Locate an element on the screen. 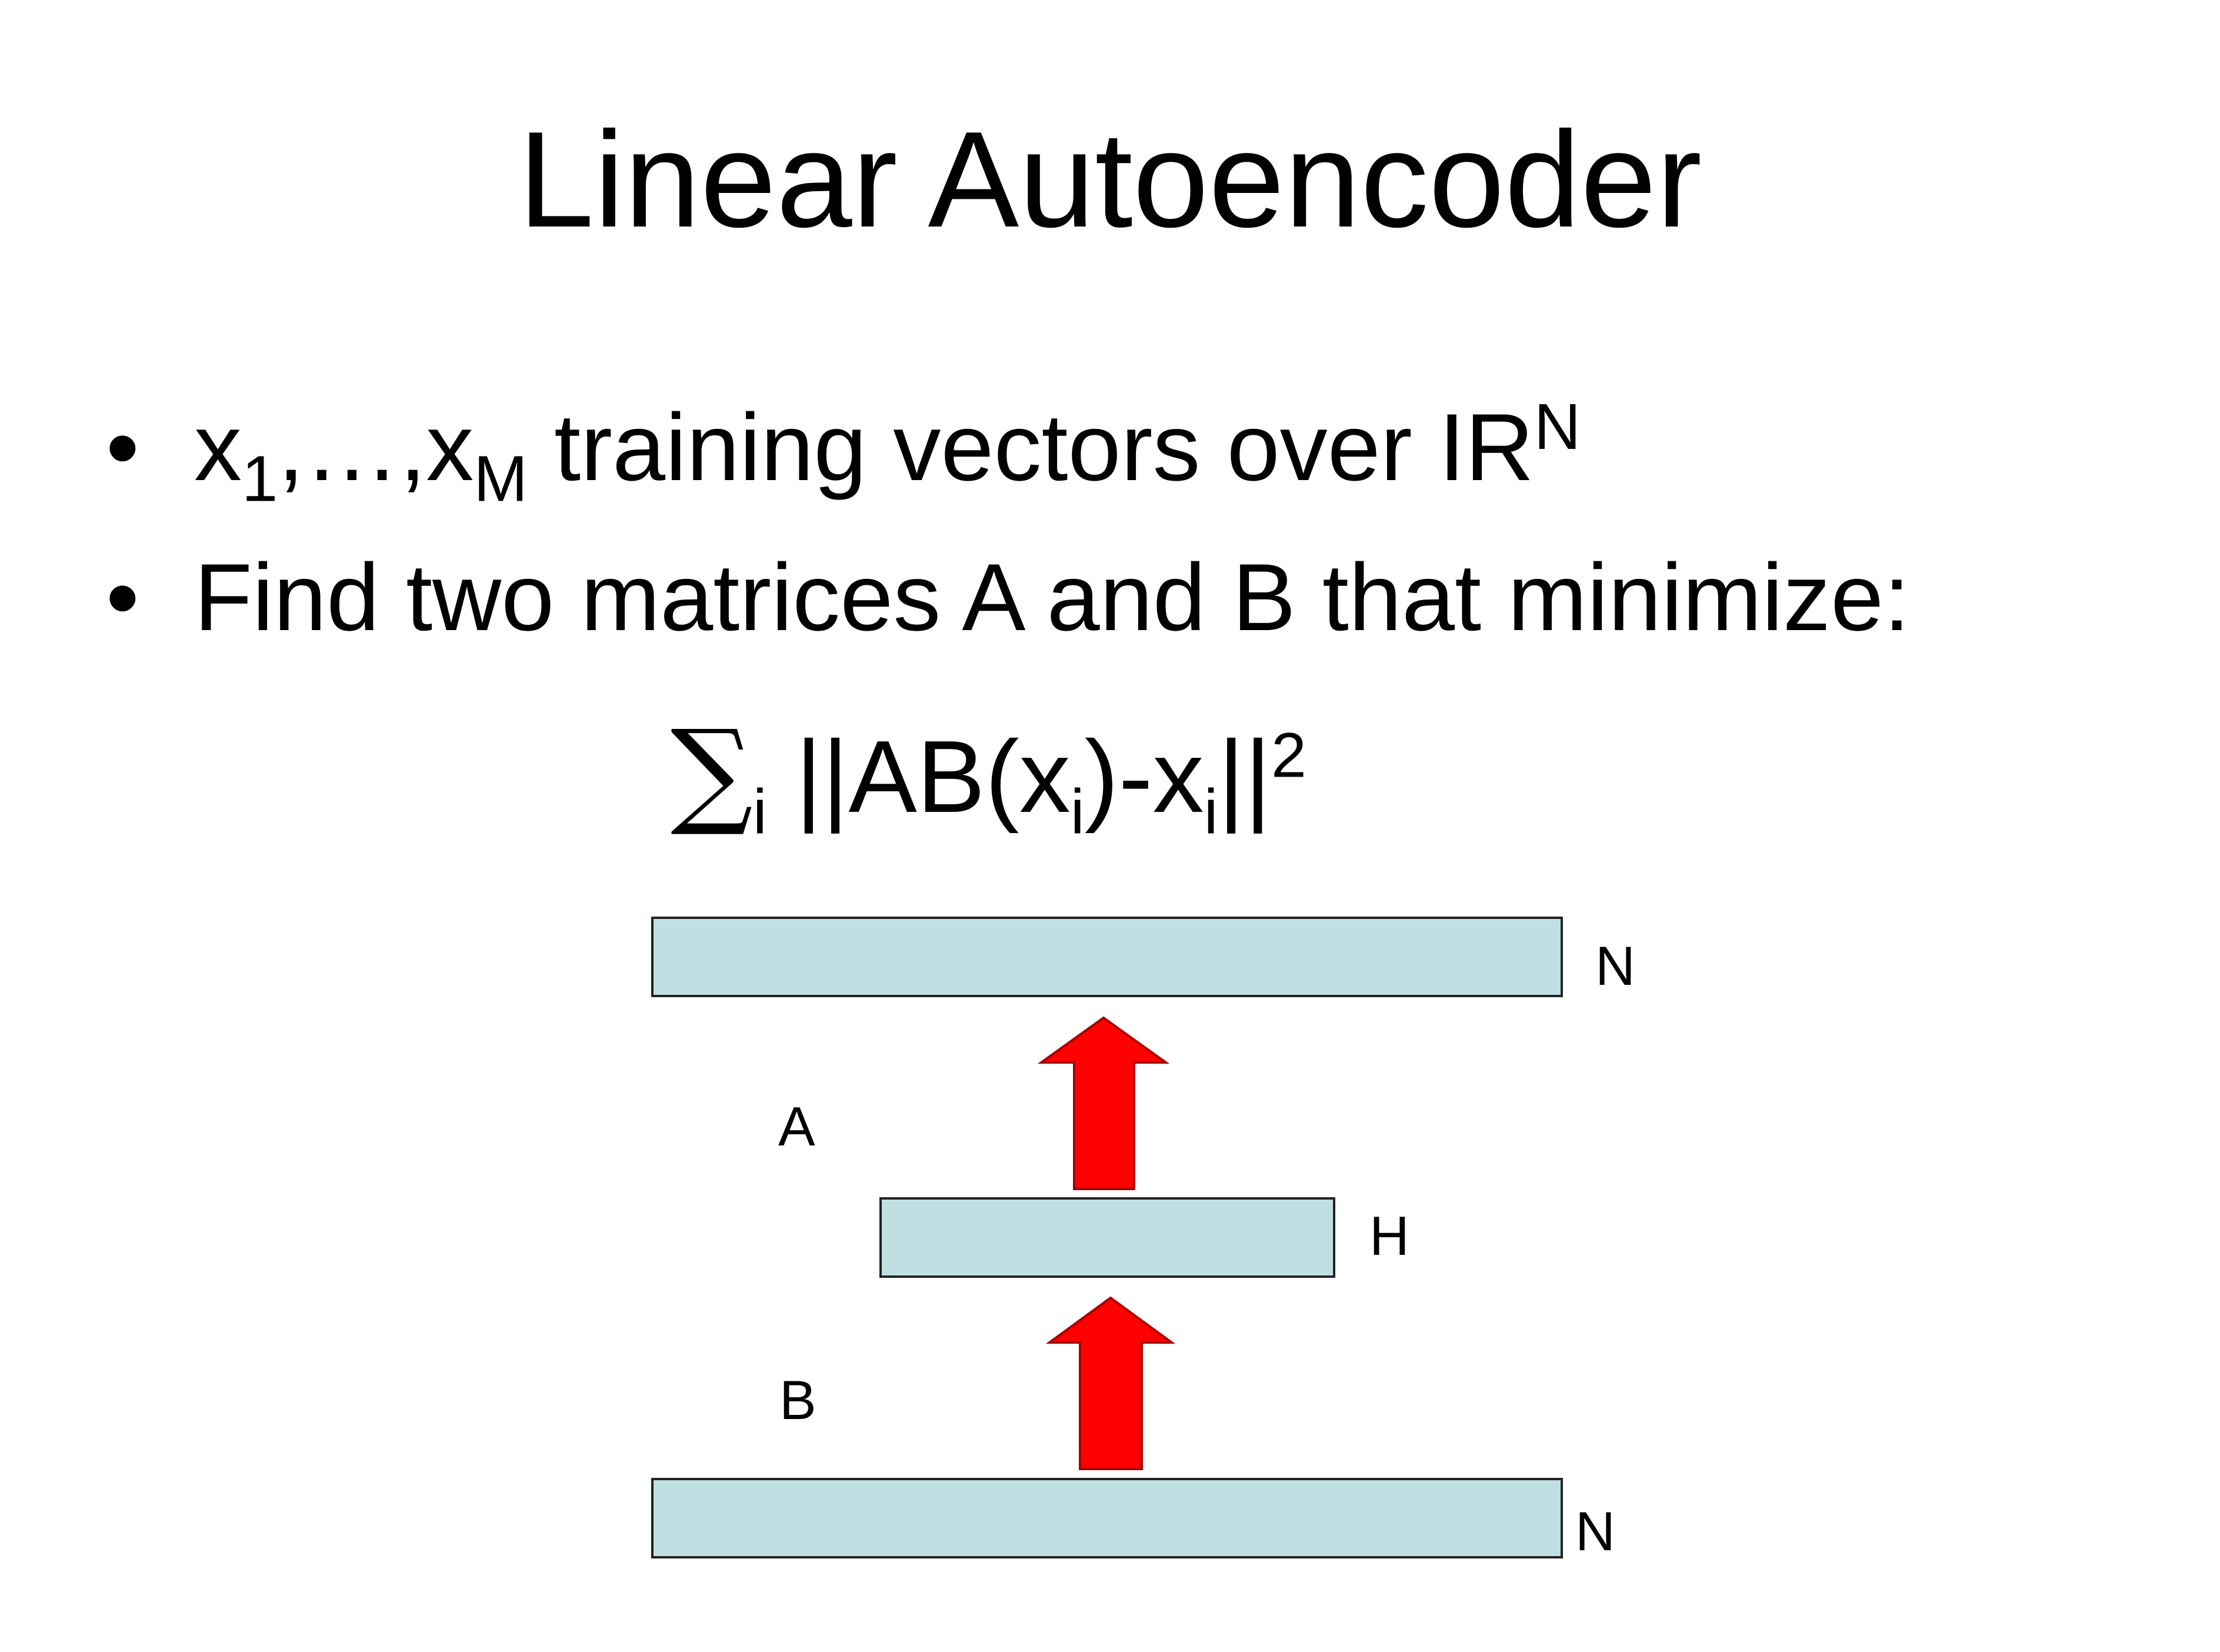 The height and width of the screenshot is (1652, 2220). layer-input-box is located at coordinates (1107, 1518).